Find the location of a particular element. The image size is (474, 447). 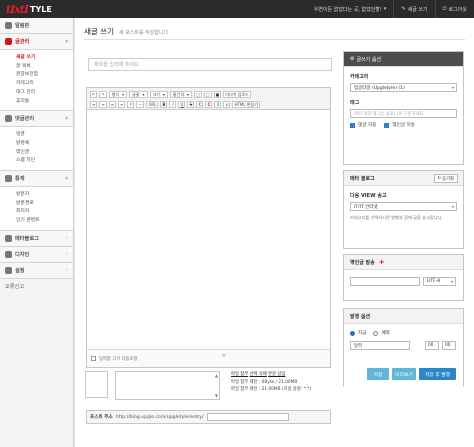

top-nav-logout: ⏻ 로그아웃 is located at coordinates (454, 9).